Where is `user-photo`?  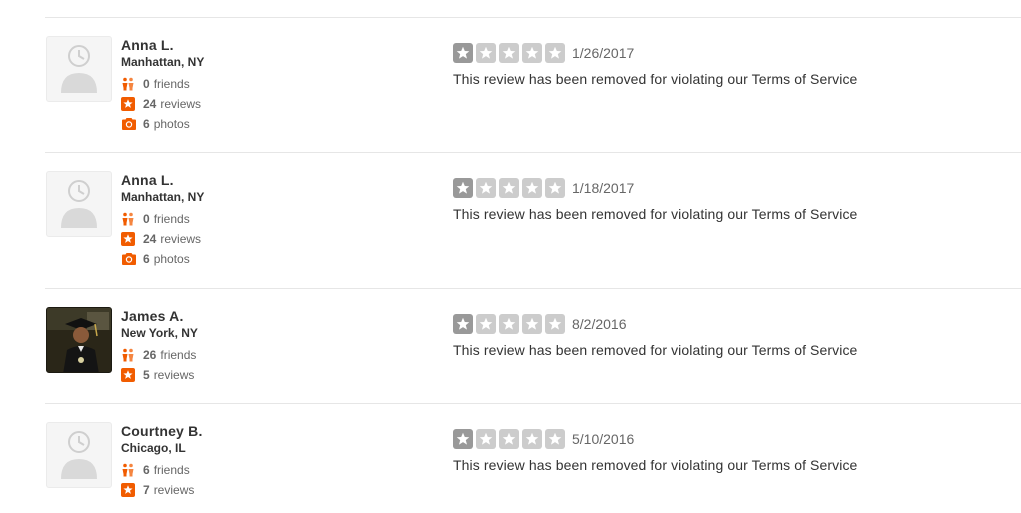 user-photo is located at coordinates (79, 340).